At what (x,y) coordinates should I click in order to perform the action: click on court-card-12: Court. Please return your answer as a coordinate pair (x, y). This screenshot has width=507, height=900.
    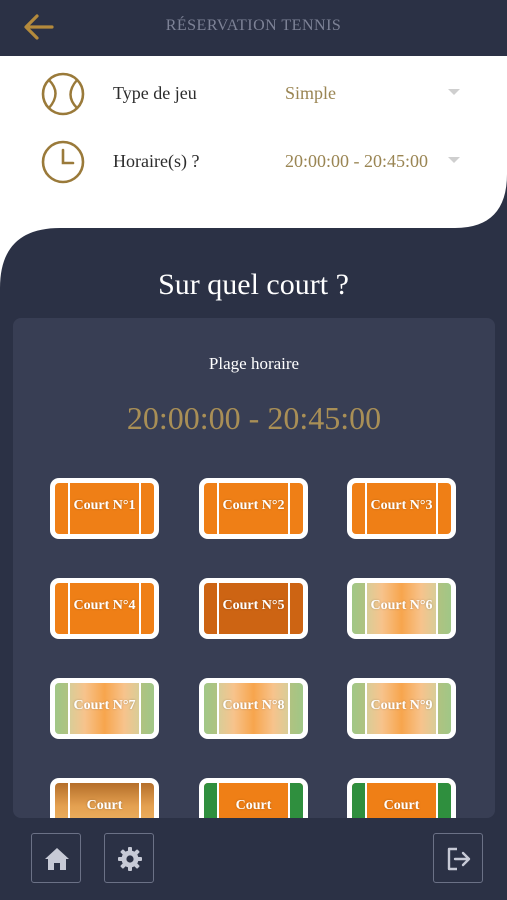
    Looking at the image, I should click on (401, 798).